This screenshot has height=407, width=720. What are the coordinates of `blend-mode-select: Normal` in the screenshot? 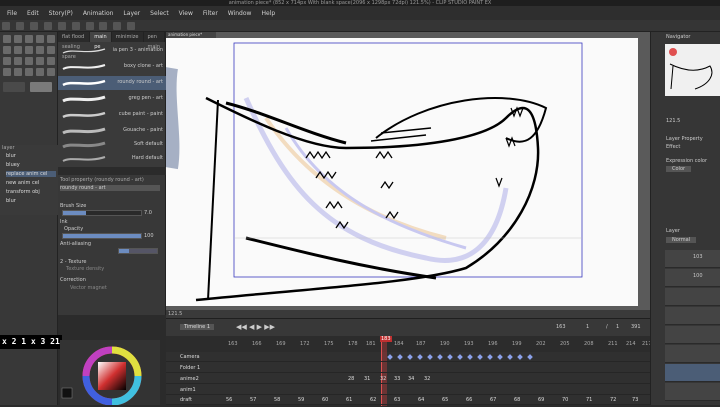 It's located at (681, 240).